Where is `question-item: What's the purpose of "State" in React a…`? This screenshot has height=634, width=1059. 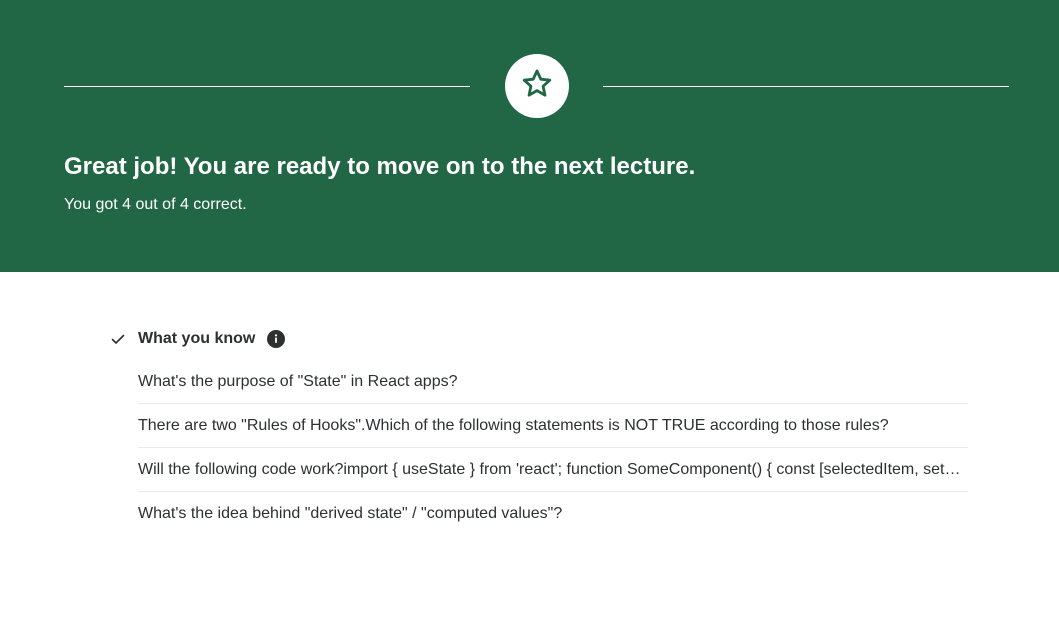
question-item: What's the purpose of "State" in React a… is located at coordinates (553, 382).